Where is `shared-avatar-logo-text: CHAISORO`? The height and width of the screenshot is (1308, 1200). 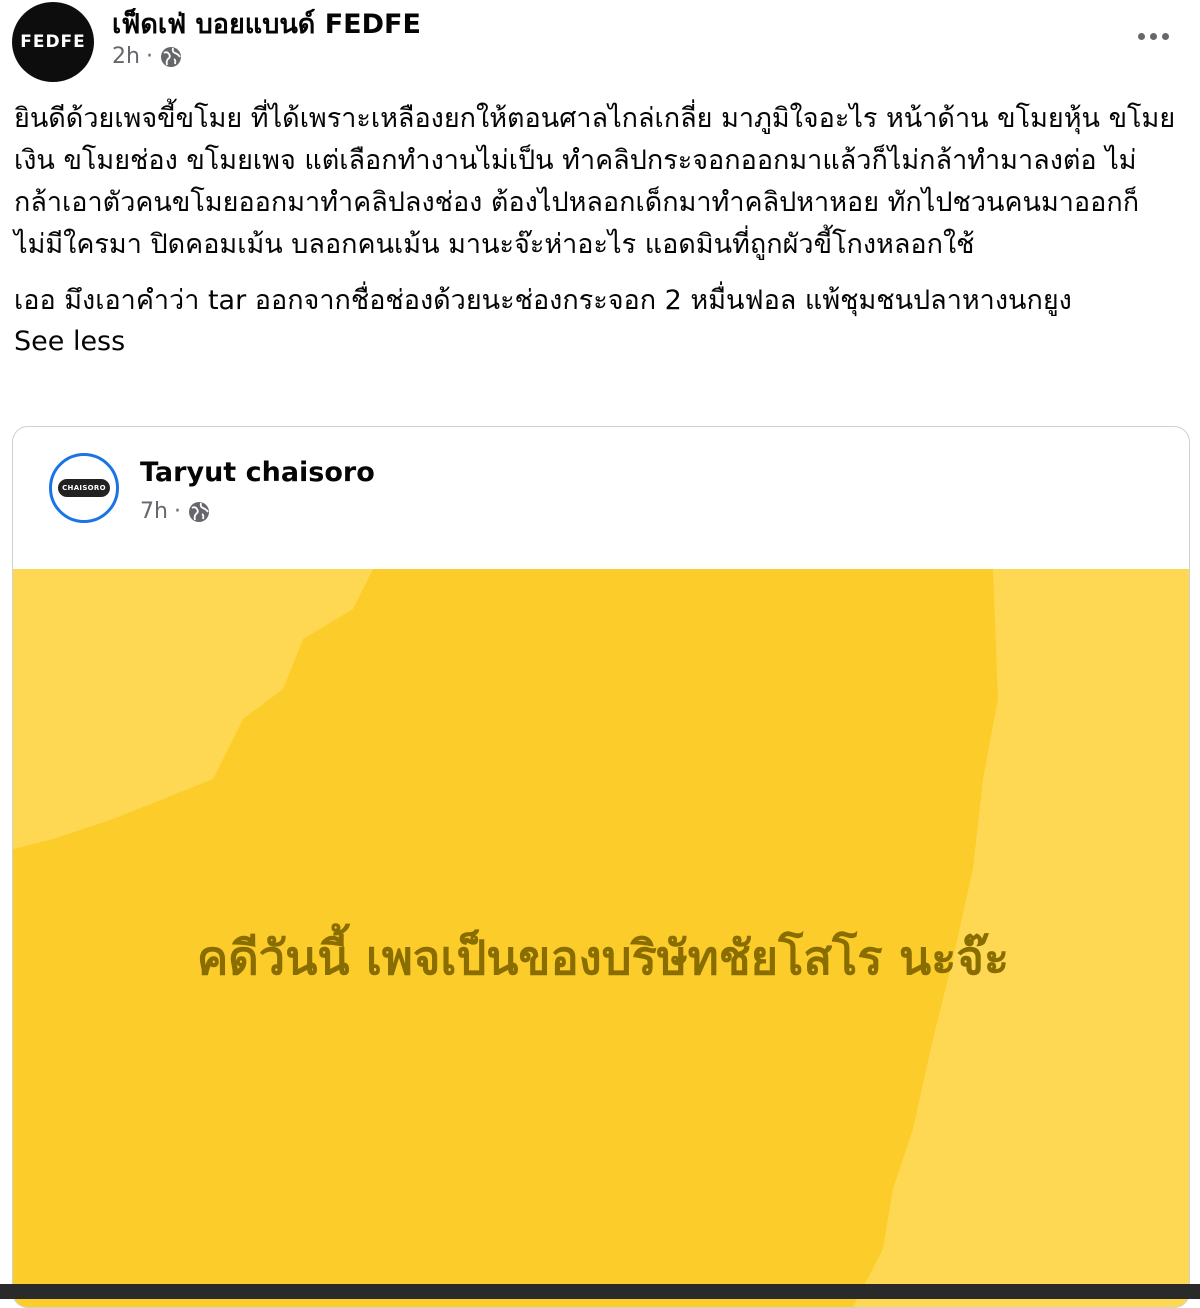
shared-avatar-logo-text: CHAISORO is located at coordinates (84, 488).